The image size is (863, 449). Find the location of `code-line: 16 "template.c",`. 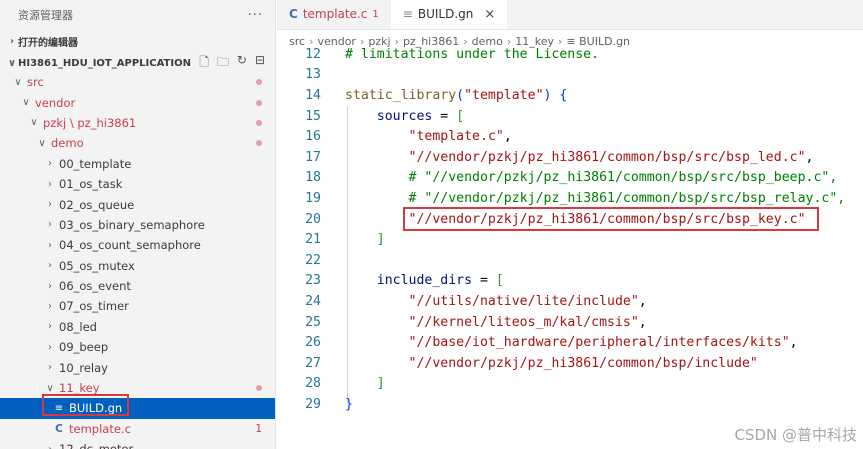

code-line: 16 "template.c", is located at coordinates (570, 136).